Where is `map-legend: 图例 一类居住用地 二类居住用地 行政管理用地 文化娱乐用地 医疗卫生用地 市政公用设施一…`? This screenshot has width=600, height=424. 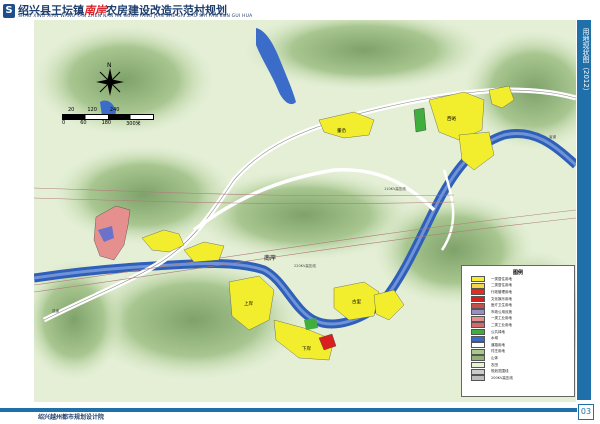
map-legend: 图例 一类居住用地 二类居住用地 行政管理用地 文化娱乐用地 医疗卫生用地 市政公用设施一… is located at coordinates (518, 331).